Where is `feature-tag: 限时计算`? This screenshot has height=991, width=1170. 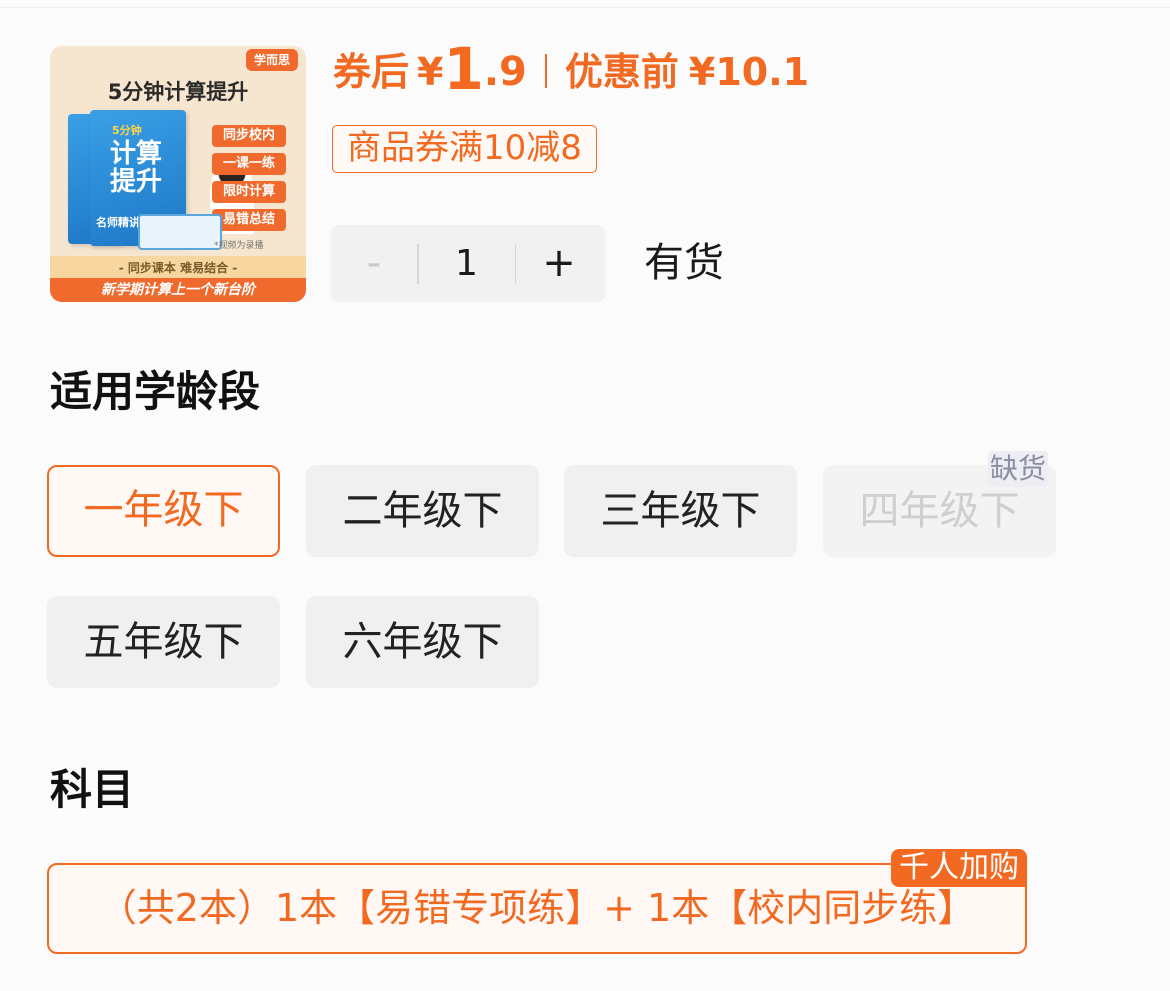
feature-tag: 限时计算 is located at coordinates (249, 192).